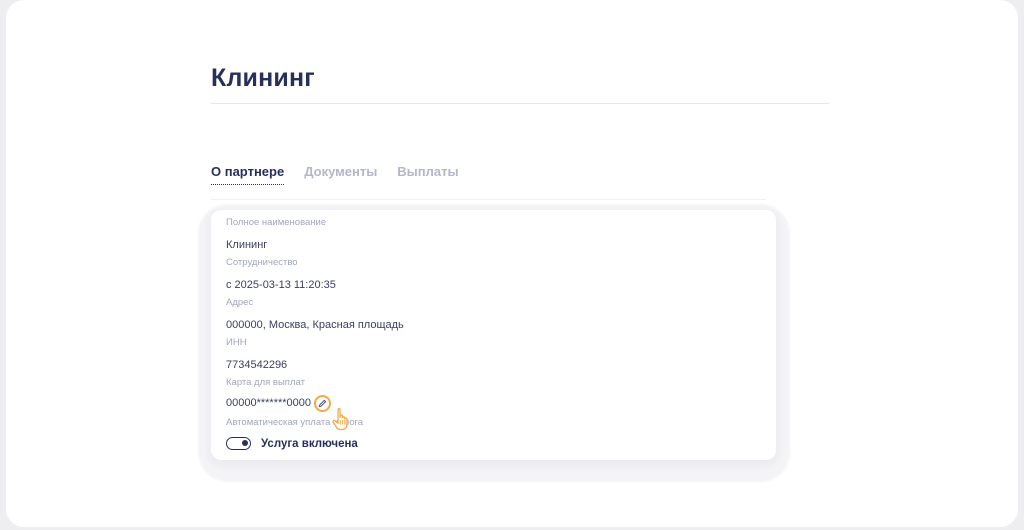  Describe the element at coordinates (247, 245) in the screenshot. I see `full-name-value: Клининг` at that location.